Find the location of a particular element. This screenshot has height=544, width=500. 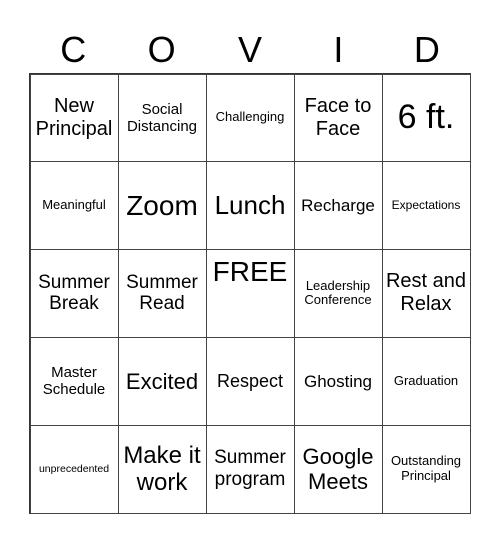

bingo-cell: unprecedented is located at coordinates (74, 469).